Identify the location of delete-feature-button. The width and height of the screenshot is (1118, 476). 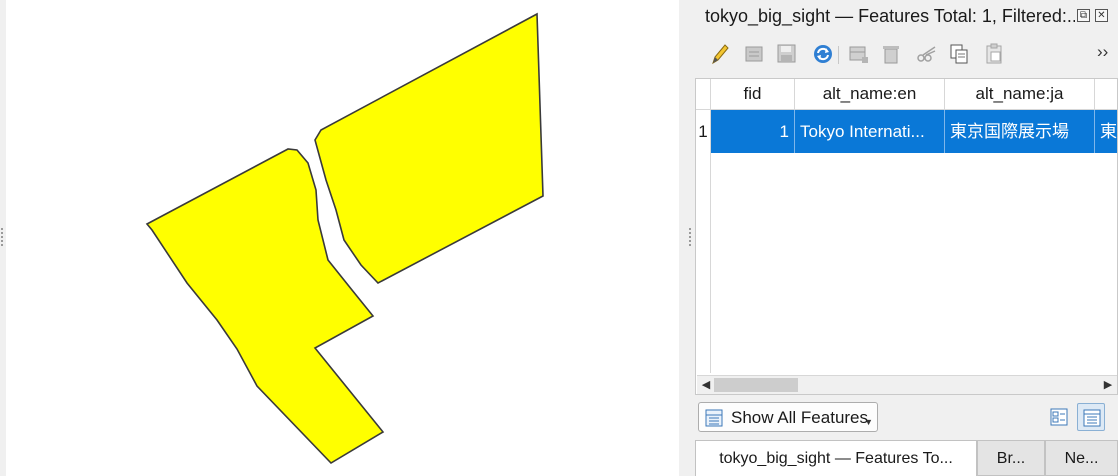
(891, 54).